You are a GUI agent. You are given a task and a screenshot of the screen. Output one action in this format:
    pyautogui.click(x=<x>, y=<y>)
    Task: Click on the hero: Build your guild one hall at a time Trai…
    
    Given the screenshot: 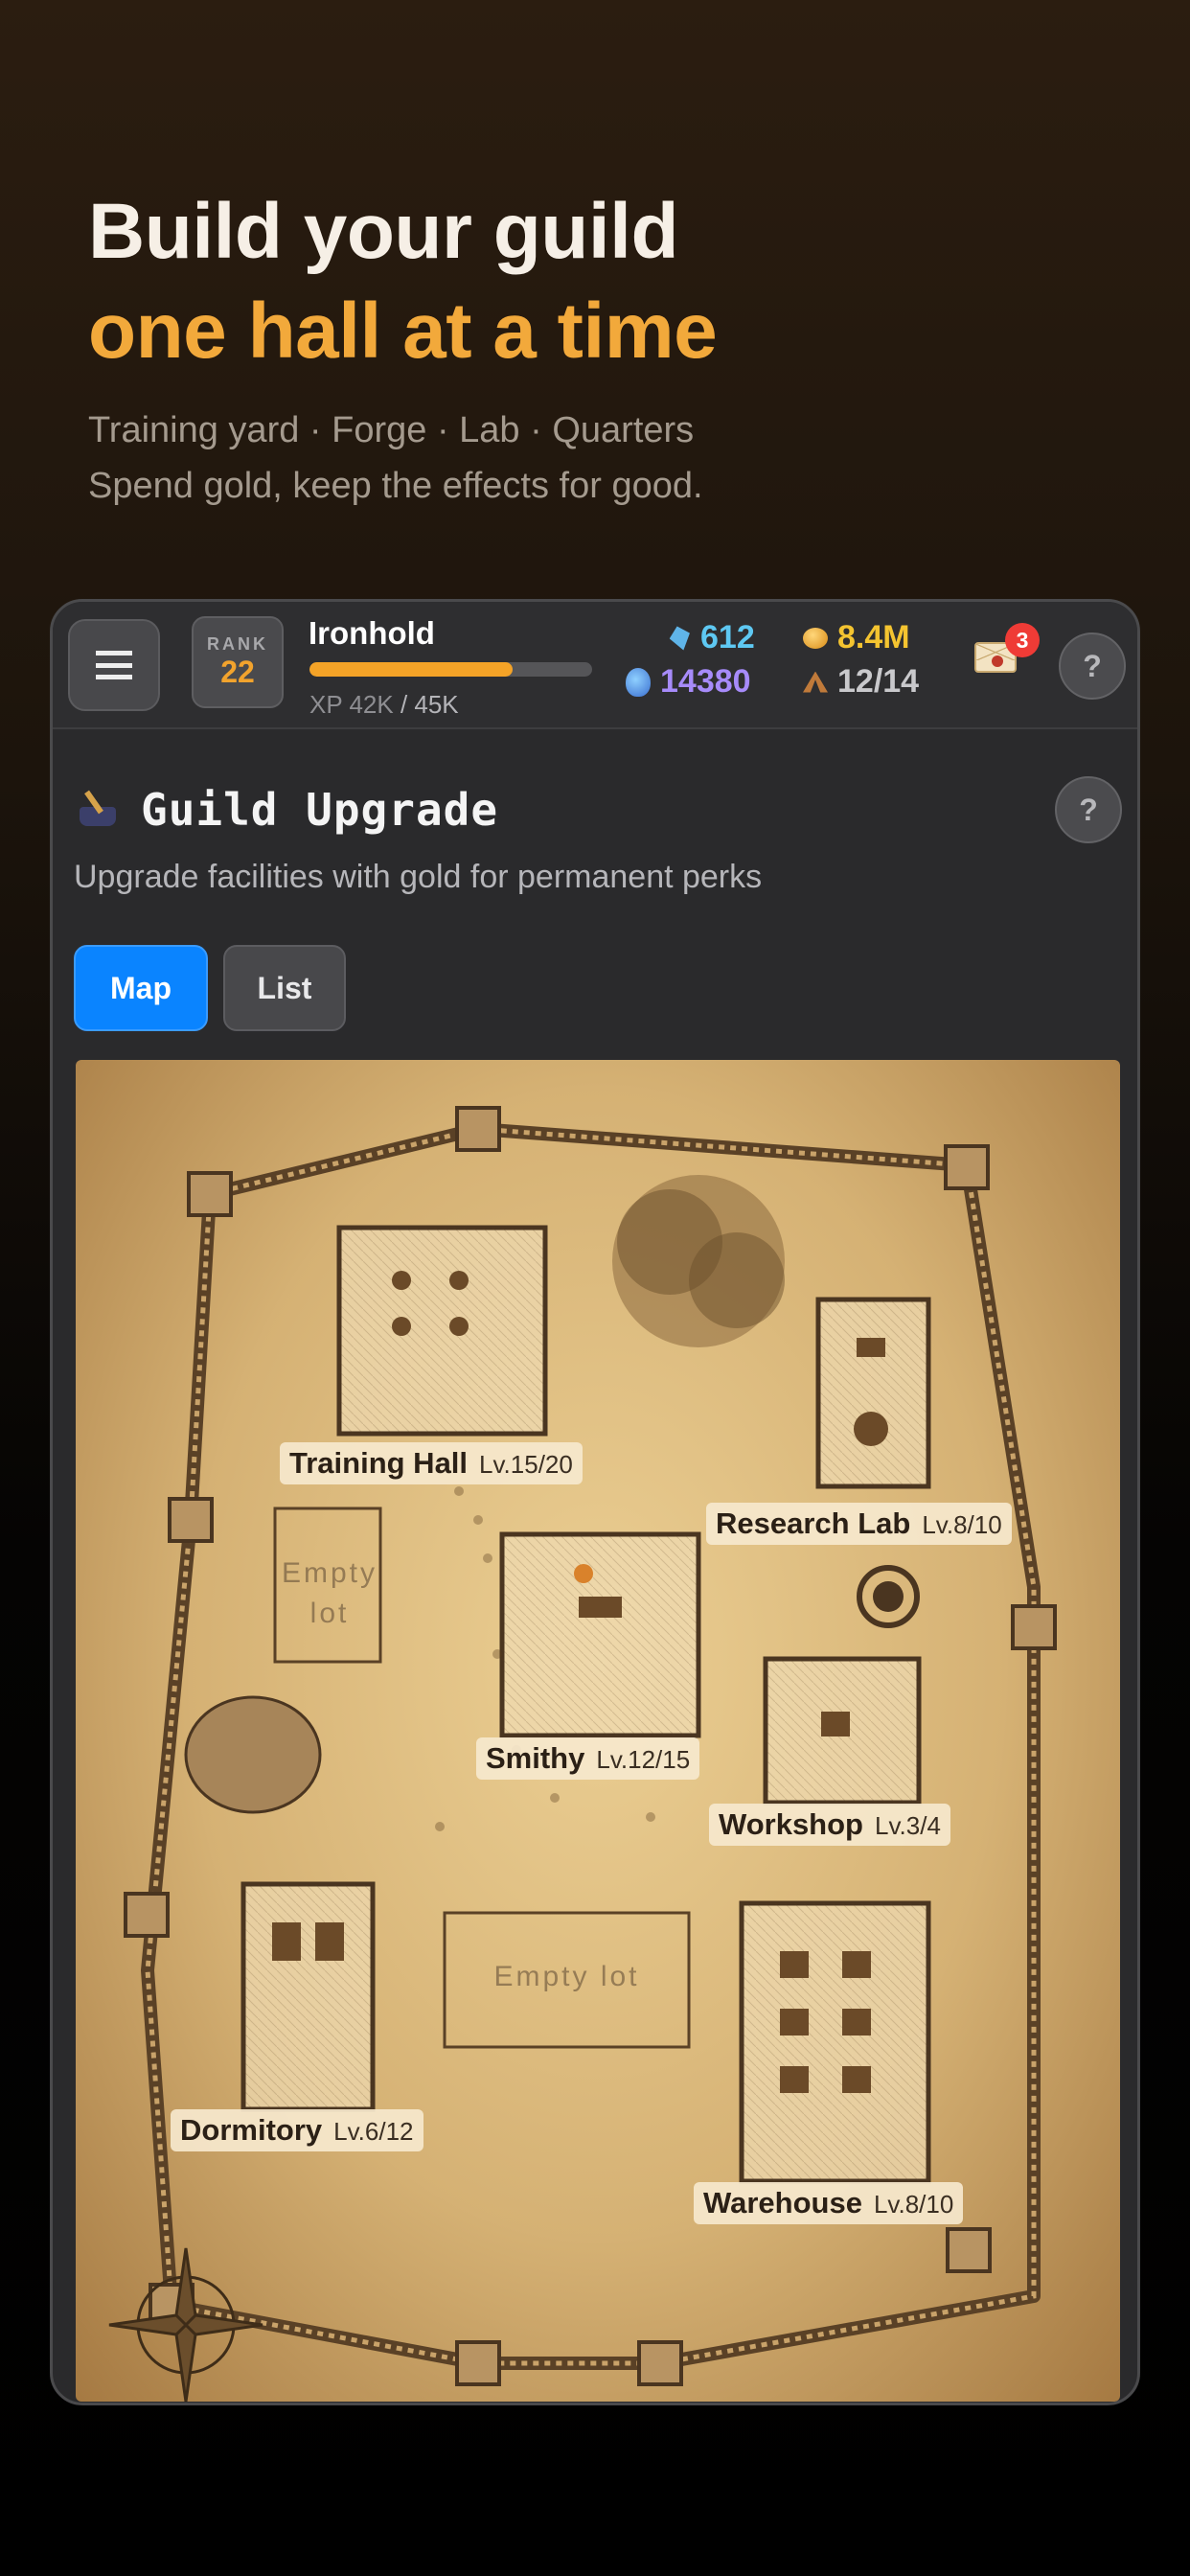 What is the action you would take?
    pyautogui.click(x=596, y=348)
    